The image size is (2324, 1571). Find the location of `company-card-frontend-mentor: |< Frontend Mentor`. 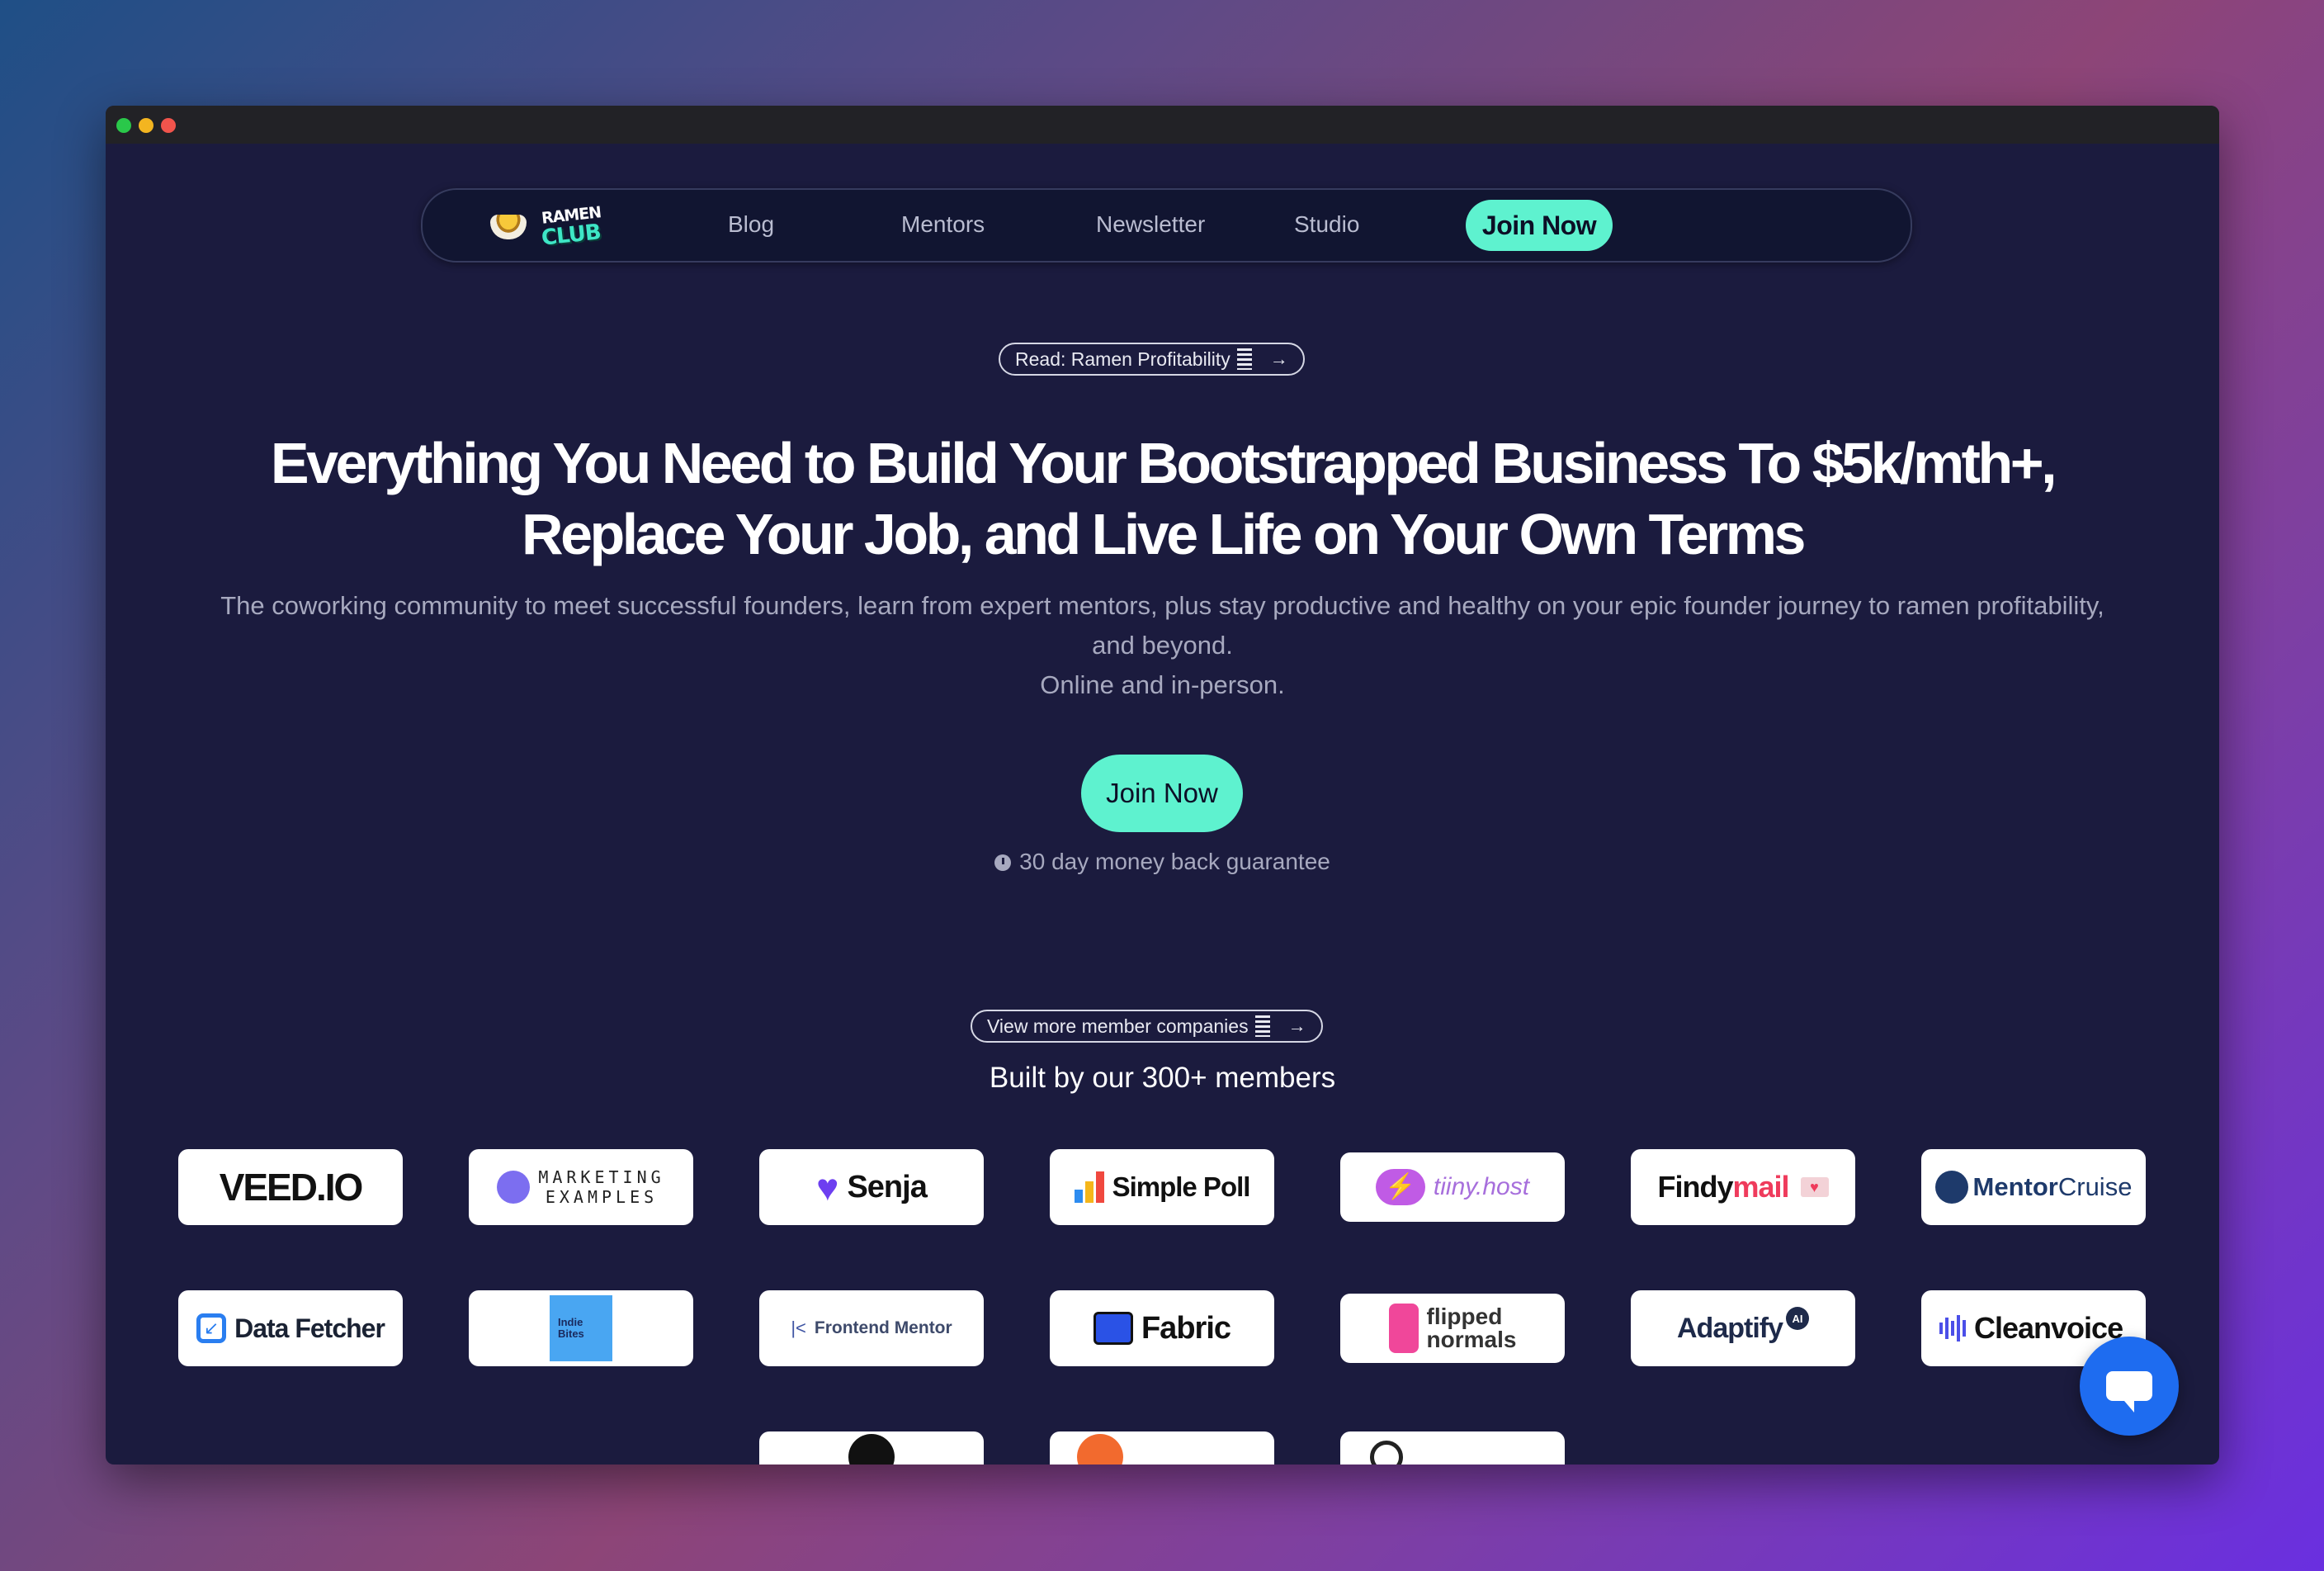

company-card-frontend-mentor: |< Frontend Mentor is located at coordinates (871, 1328).